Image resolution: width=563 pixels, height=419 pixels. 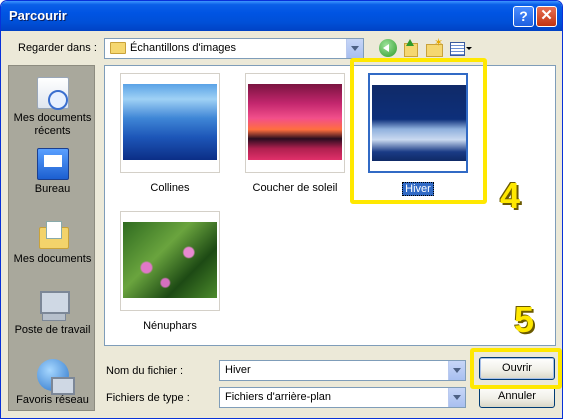 What do you see at coordinates (418, 131) in the screenshot?
I see `step-4-highlight` at bounding box center [418, 131].